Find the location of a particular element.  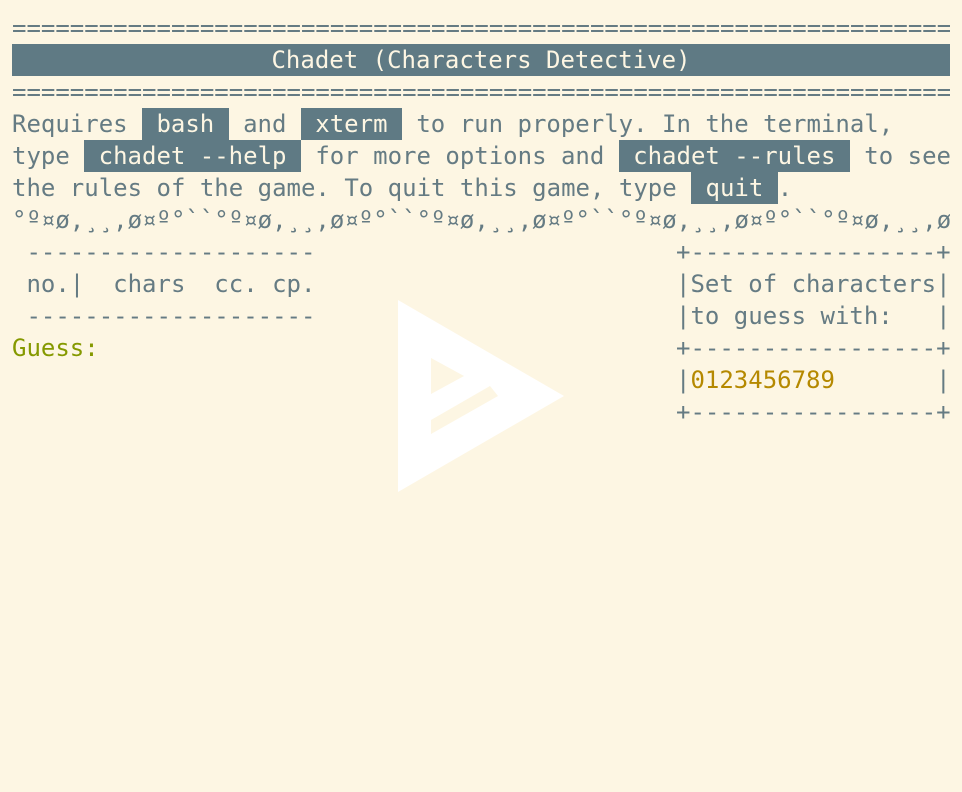

cmd-rules: chadet --rules is located at coordinates (734, 156).